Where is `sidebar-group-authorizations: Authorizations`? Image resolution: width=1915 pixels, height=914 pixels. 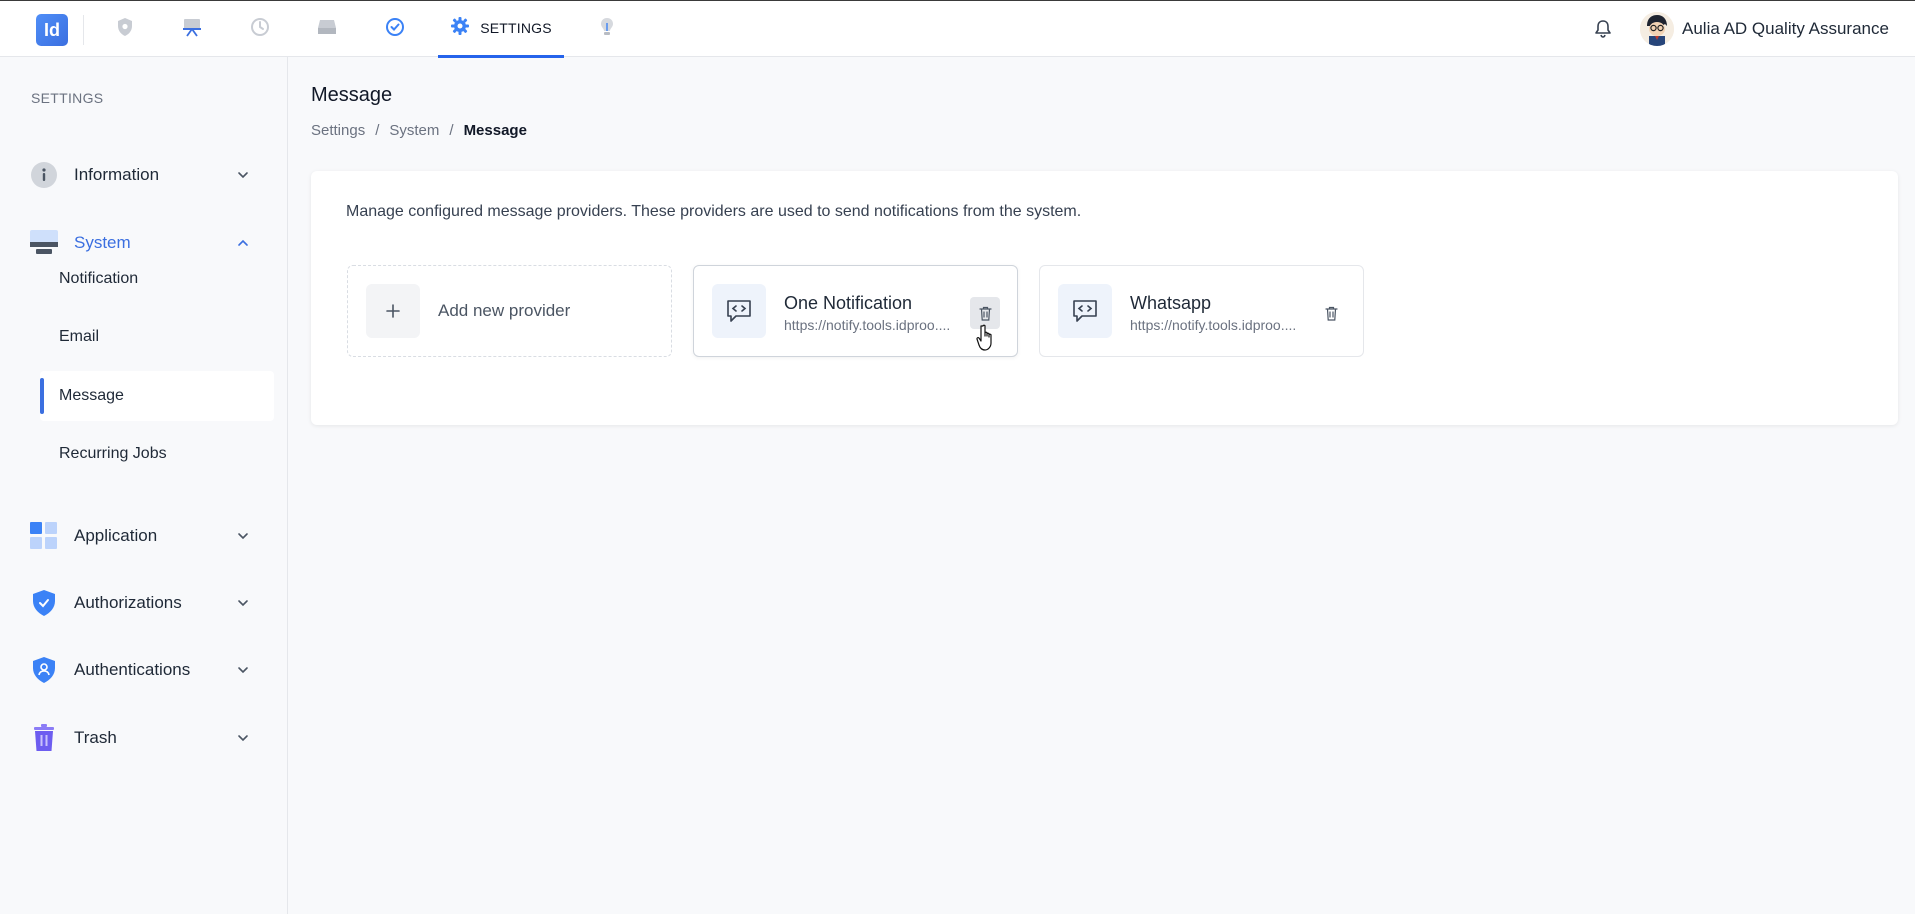
sidebar-group-authorizations: Authorizations is located at coordinates (147, 603).